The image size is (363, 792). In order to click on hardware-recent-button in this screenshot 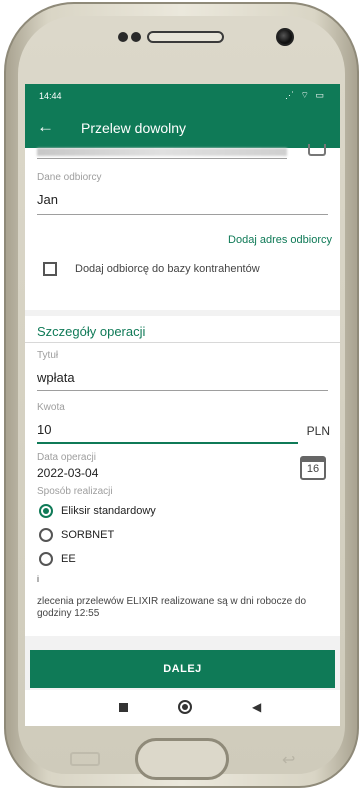, I will do `click(85, 759)`.